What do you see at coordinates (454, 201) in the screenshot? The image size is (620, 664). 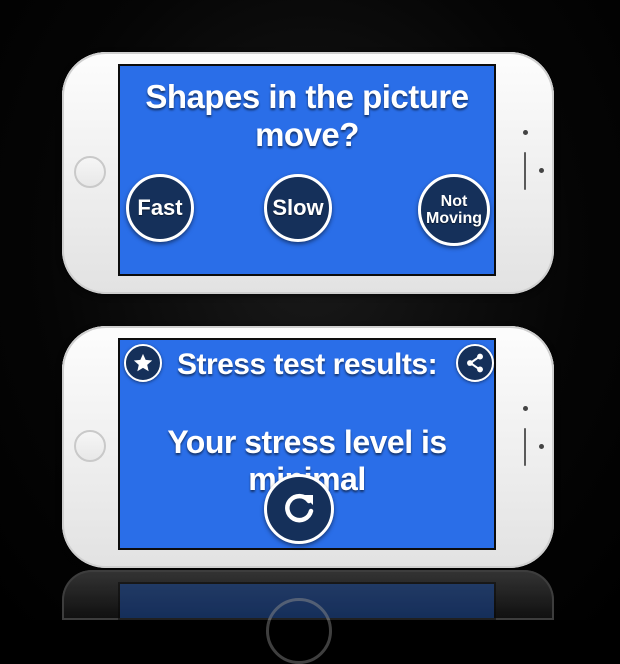 I see `not-moving-label-line1: Not` at bounding box center [454, 201].